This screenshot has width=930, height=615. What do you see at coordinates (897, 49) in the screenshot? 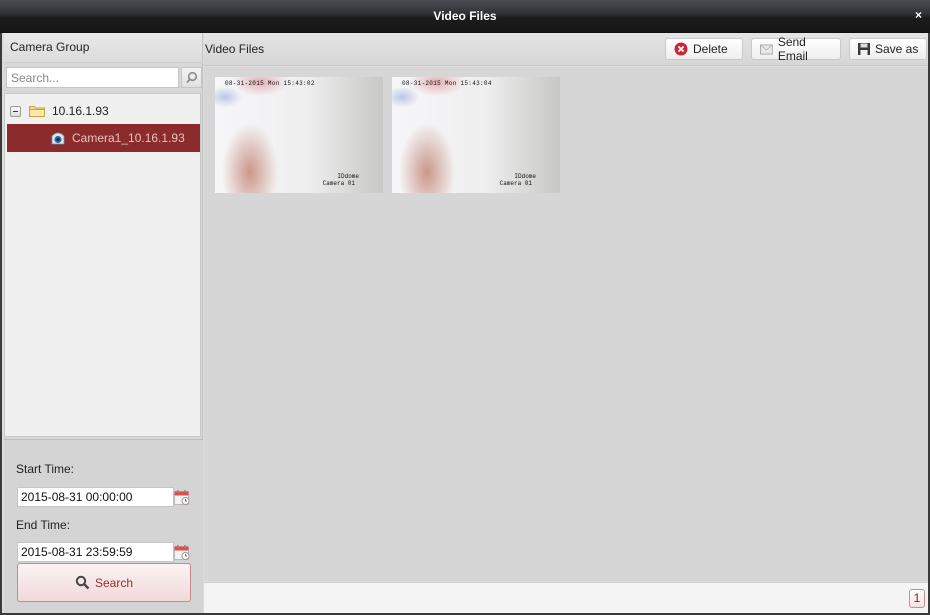
I see `save-as-label: Save as` at bounding box center [897, 49].